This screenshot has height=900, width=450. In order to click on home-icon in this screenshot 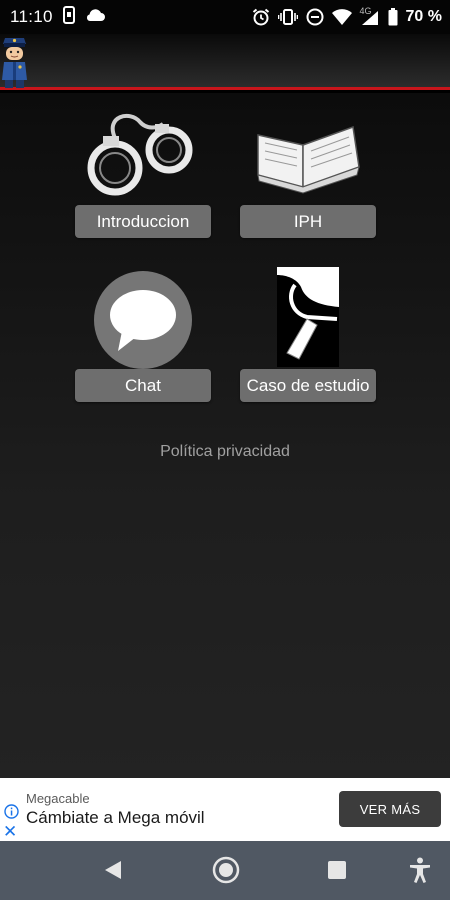, I will do `click(226, 872)`.